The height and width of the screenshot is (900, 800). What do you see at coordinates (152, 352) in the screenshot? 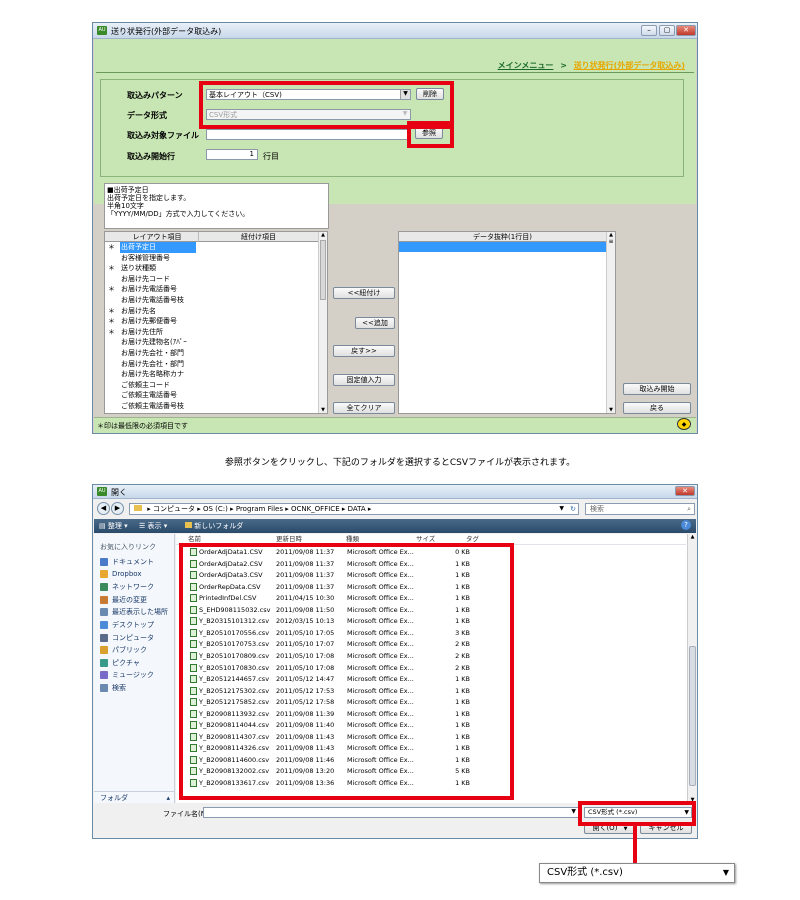
I see `layout-item-name: お届け先会社・部門` at bounding box center [152, 352].